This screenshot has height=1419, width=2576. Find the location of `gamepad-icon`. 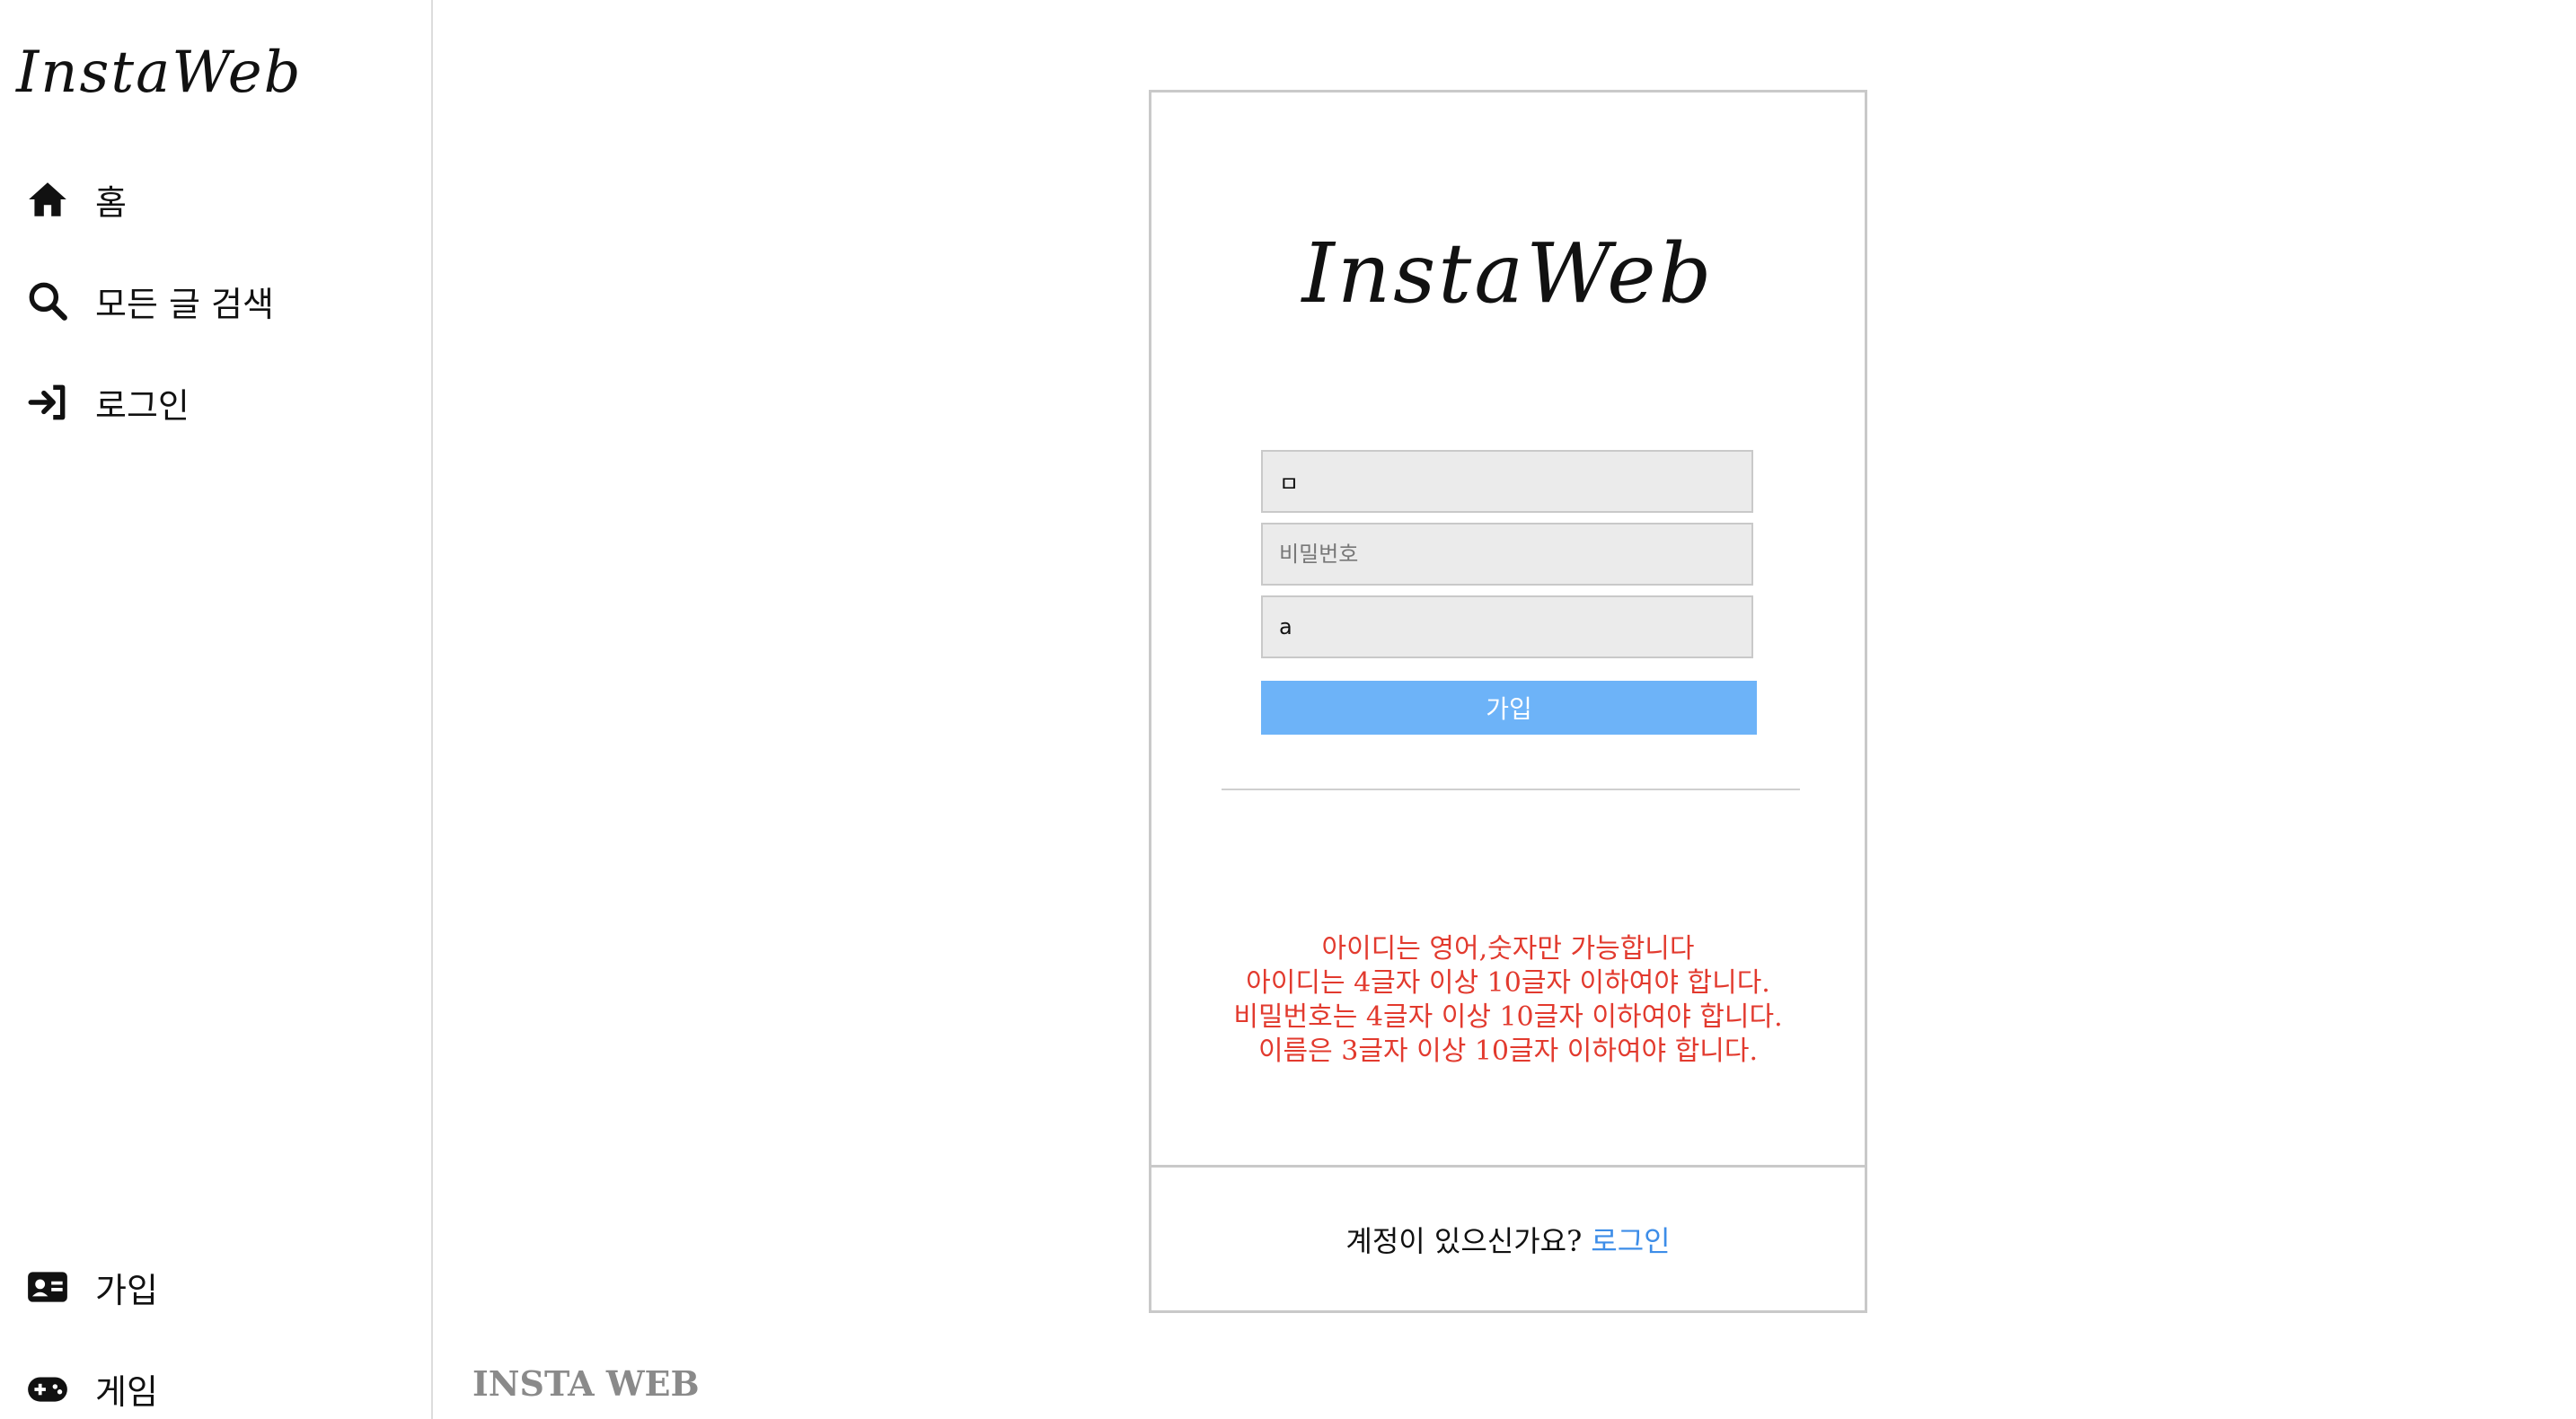

gamepad-icon is located at coordinates (47, 1389).